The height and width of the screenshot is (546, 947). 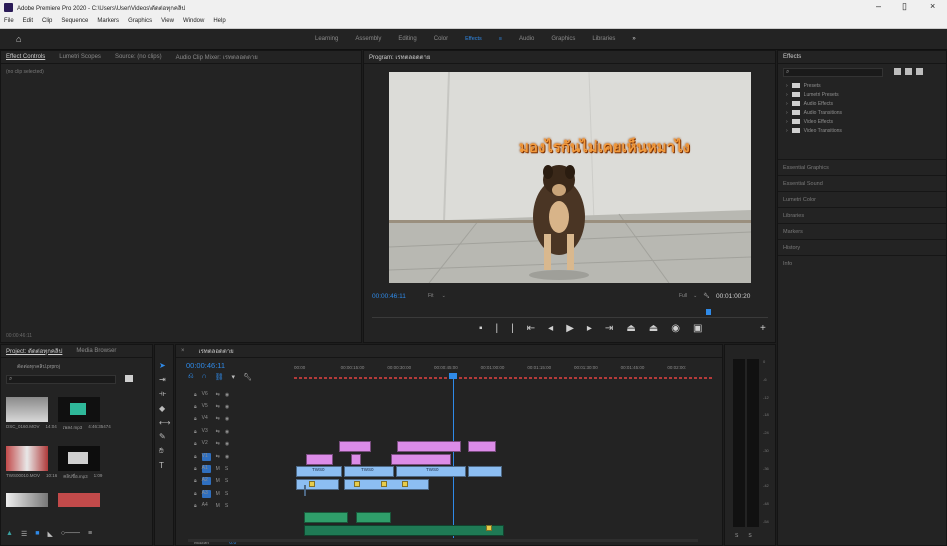 What do you see at coordinates (27, 409) in the screenshot?
I see `thumbnail-dsc0160` at bounding box center [27, 409].